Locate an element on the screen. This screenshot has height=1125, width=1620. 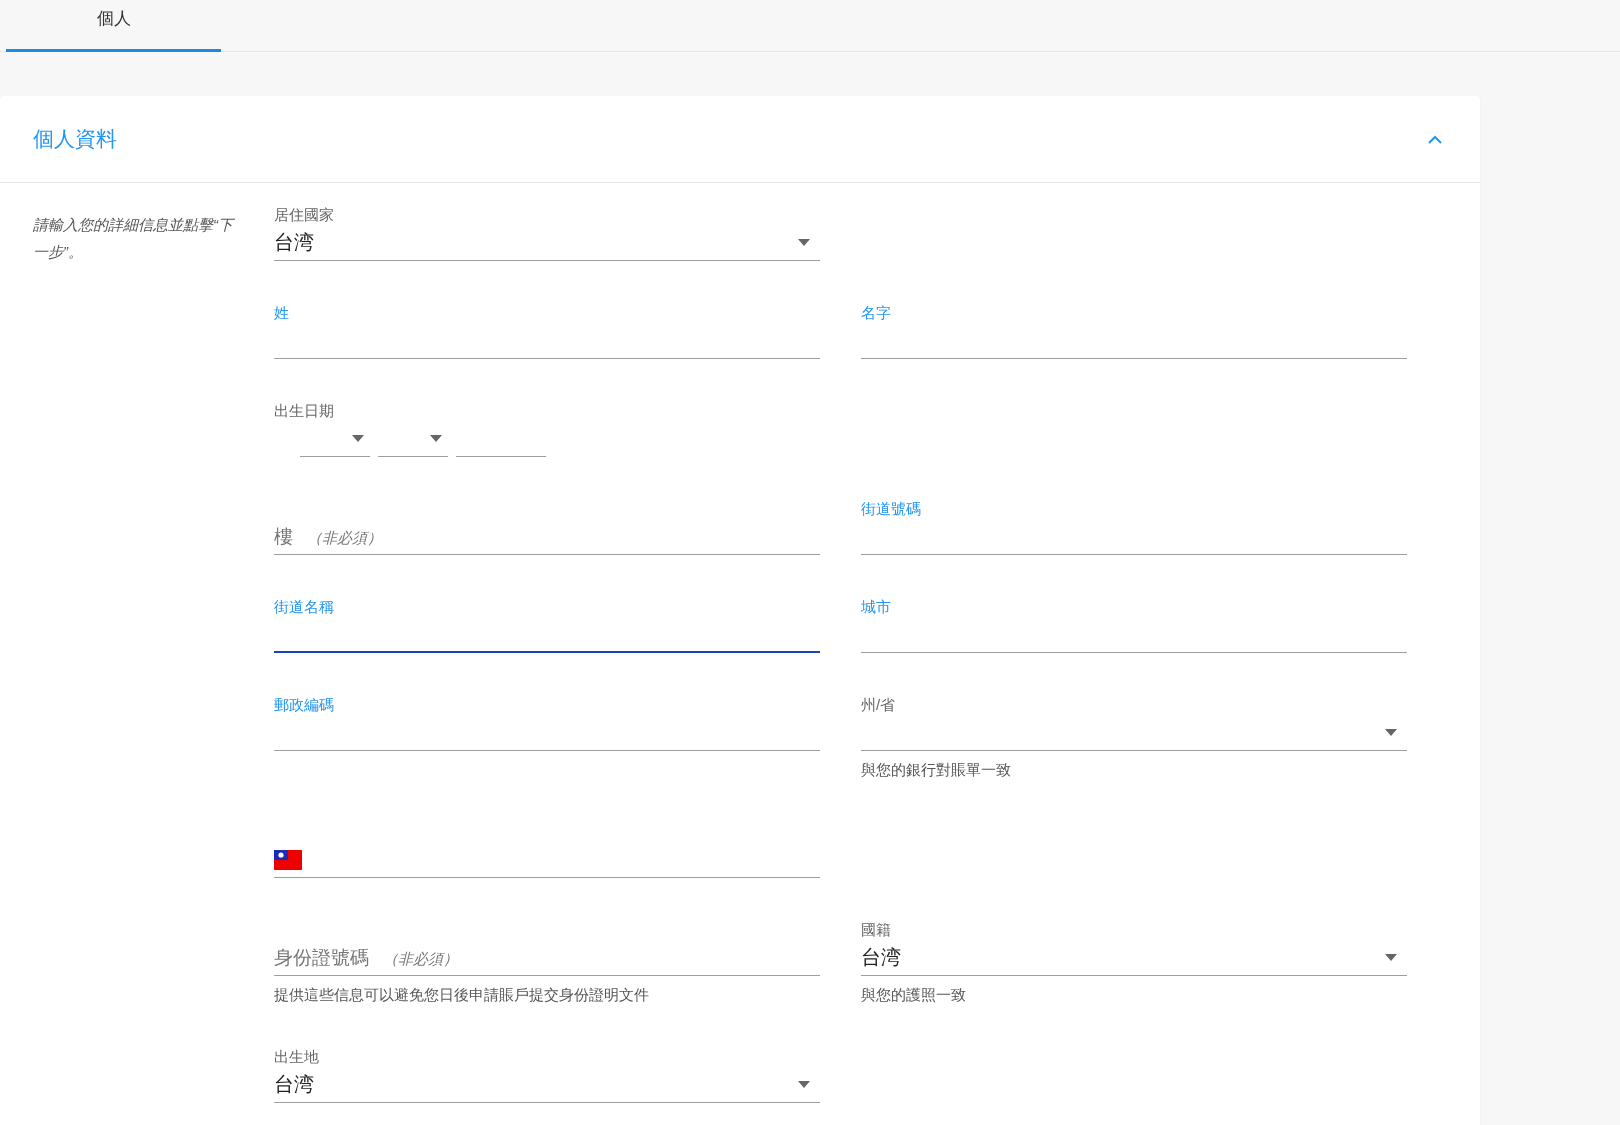
helper-text: 與您的護照一致 is located at coordinates (913, 995).